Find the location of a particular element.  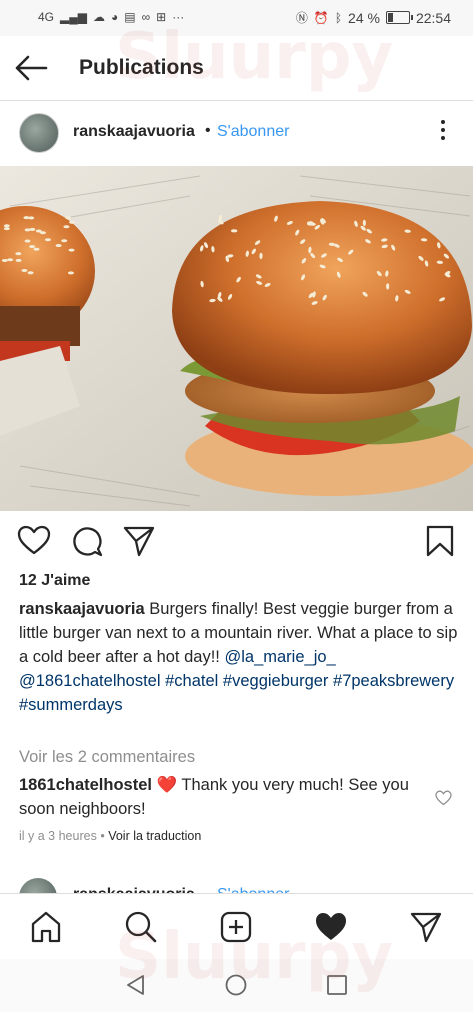

post-username: ranskaajavuoria is located at coordinates (134, 132).